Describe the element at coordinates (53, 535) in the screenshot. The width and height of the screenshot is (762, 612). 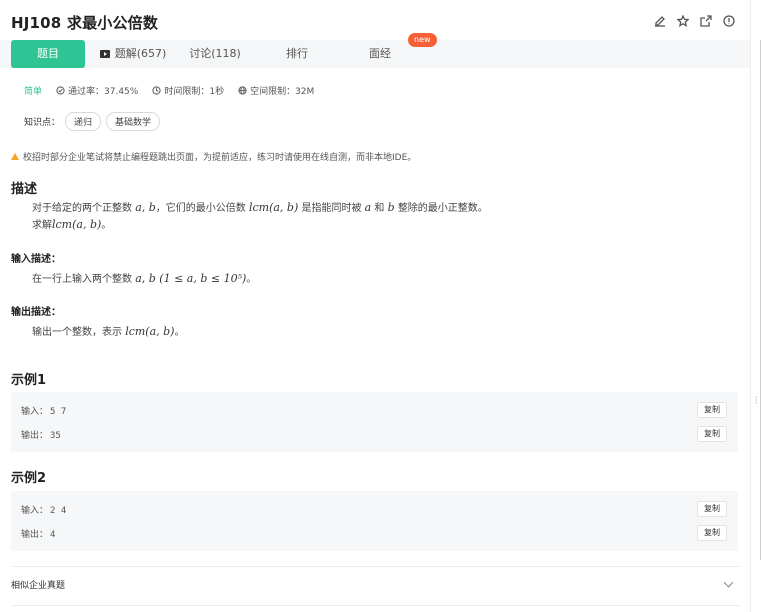
I see `output-value: 4` at that location.